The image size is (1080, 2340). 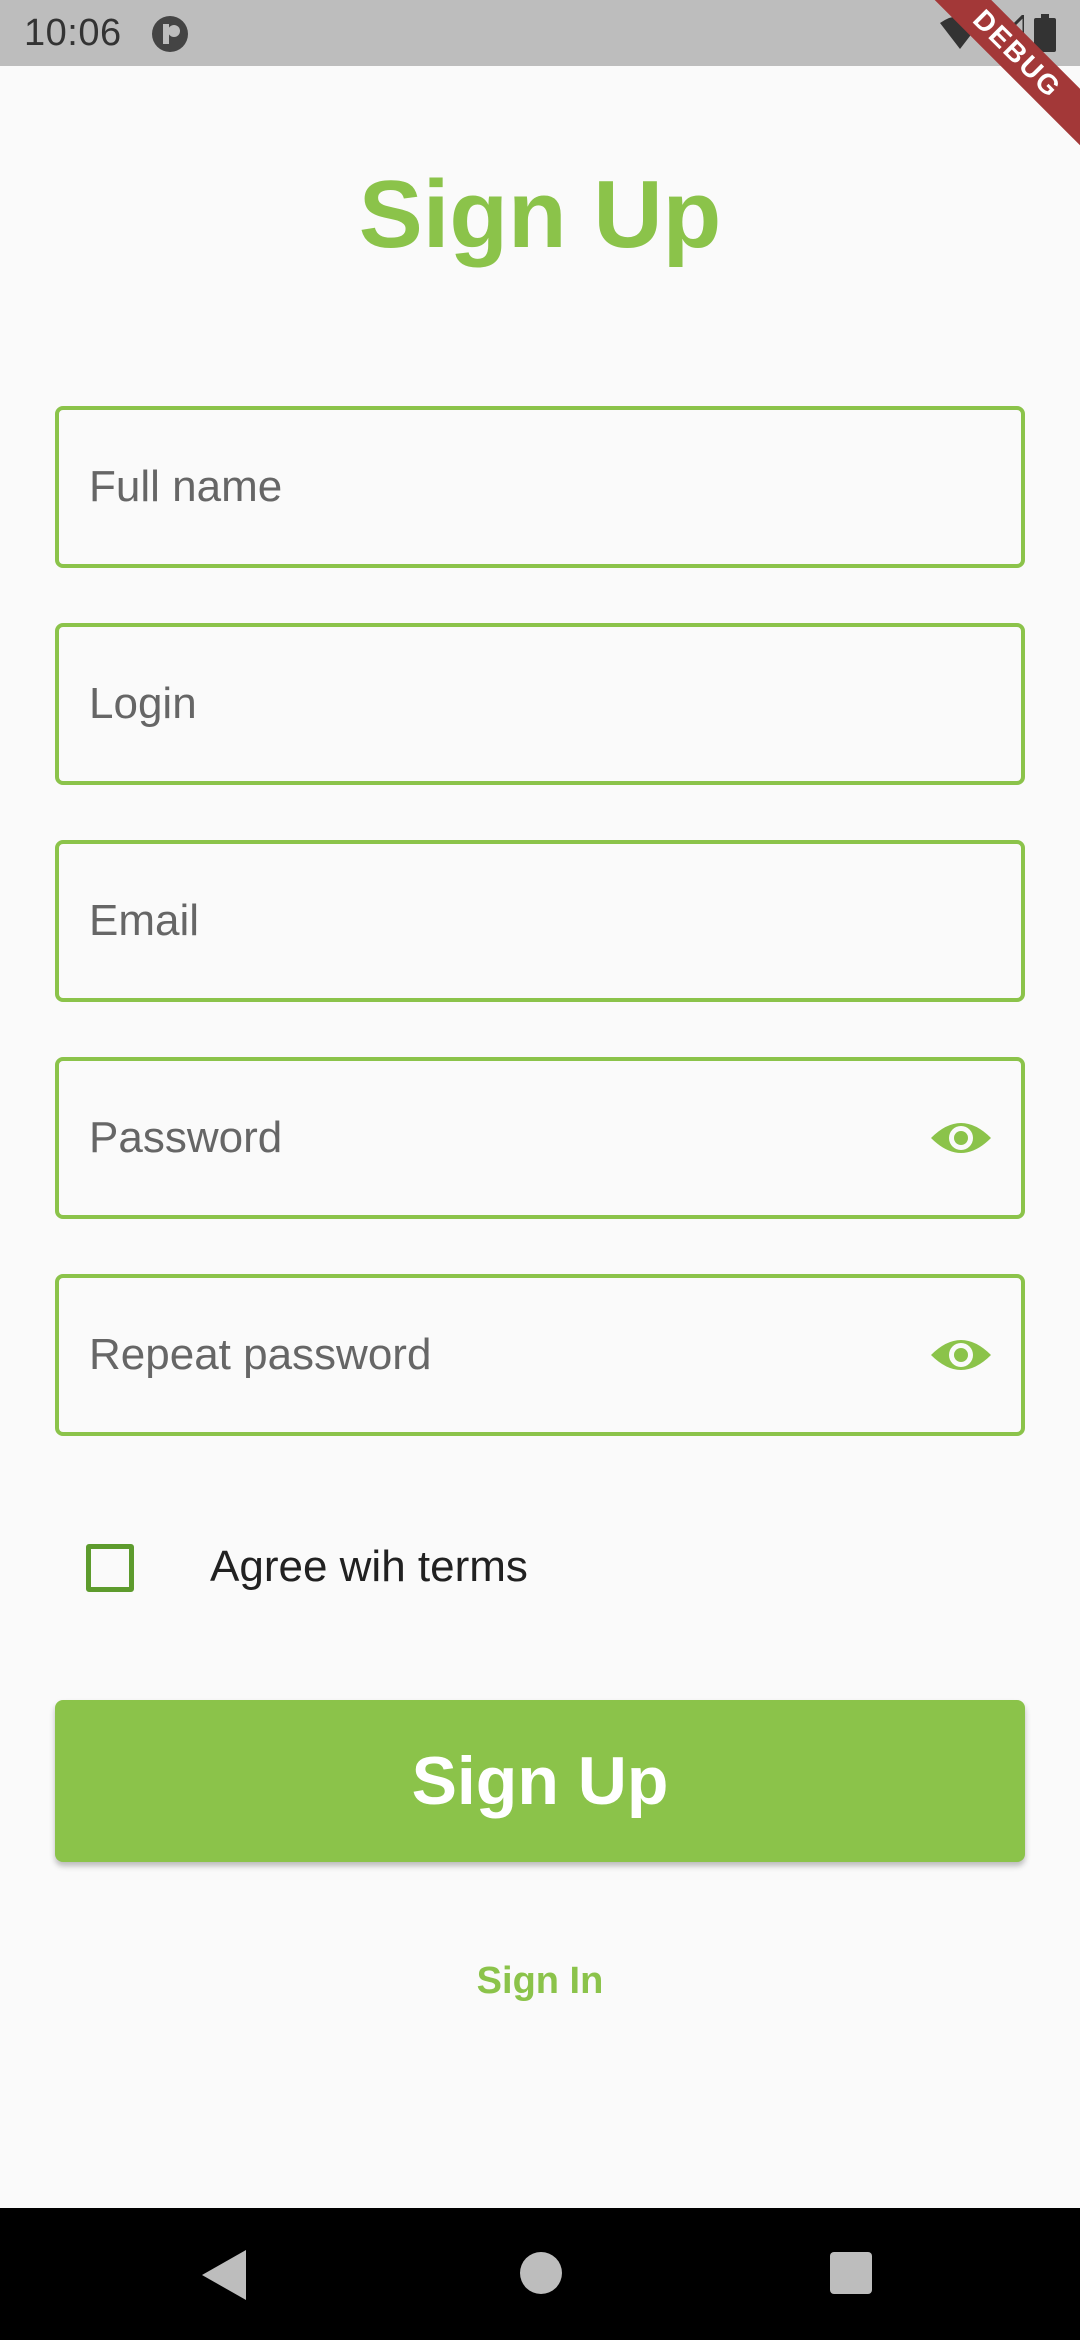 I want to click on app-notification-icon, so click(x=170, y=34).